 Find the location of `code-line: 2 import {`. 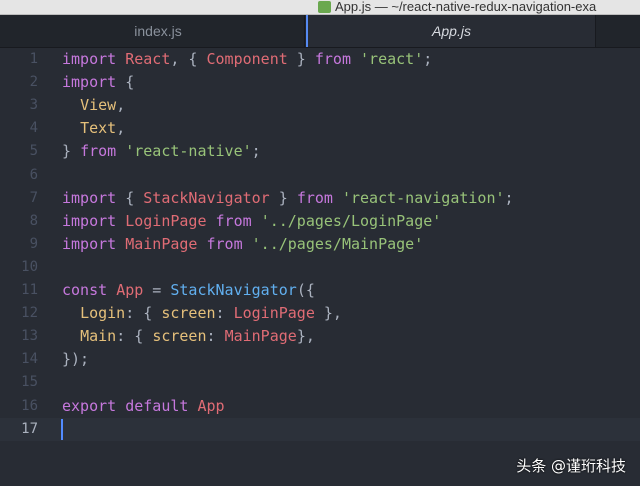

code-line: 2 import { is located at coordinates (320, 82).